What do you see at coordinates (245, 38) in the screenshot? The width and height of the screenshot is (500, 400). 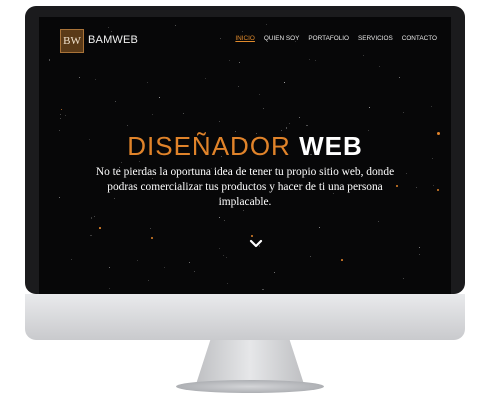 I see `nav-item-inicio: INICIO` at bounding box center [245, 38].